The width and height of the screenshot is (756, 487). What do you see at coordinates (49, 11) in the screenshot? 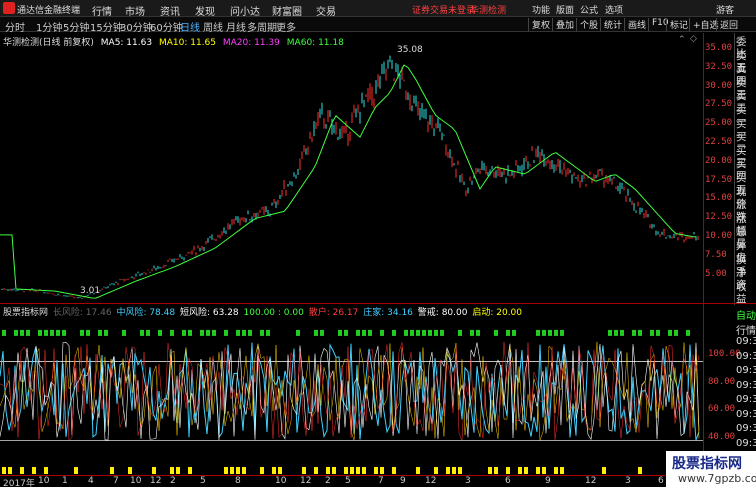
I see `app-name: 通达信金融终端` at bounding box center [49, 11].